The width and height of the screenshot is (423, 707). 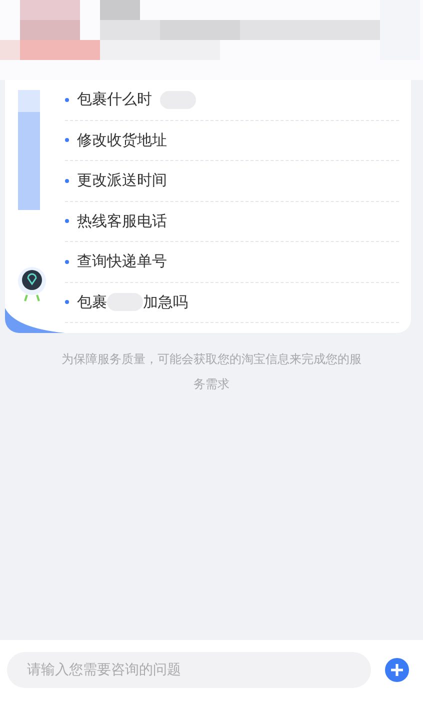 I want to click on robot-icon, so click(x=32, y=284).